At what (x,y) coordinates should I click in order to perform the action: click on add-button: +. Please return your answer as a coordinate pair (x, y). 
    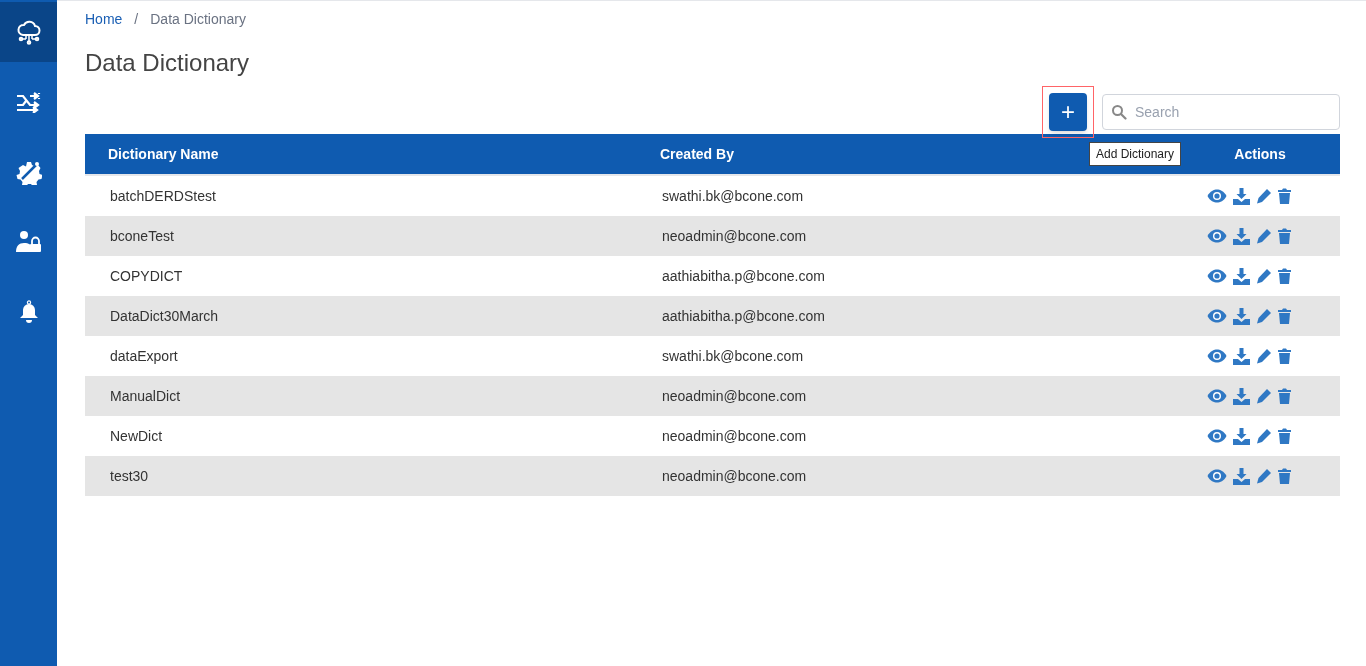
    Looking at the image, I should click on (1068, 112).